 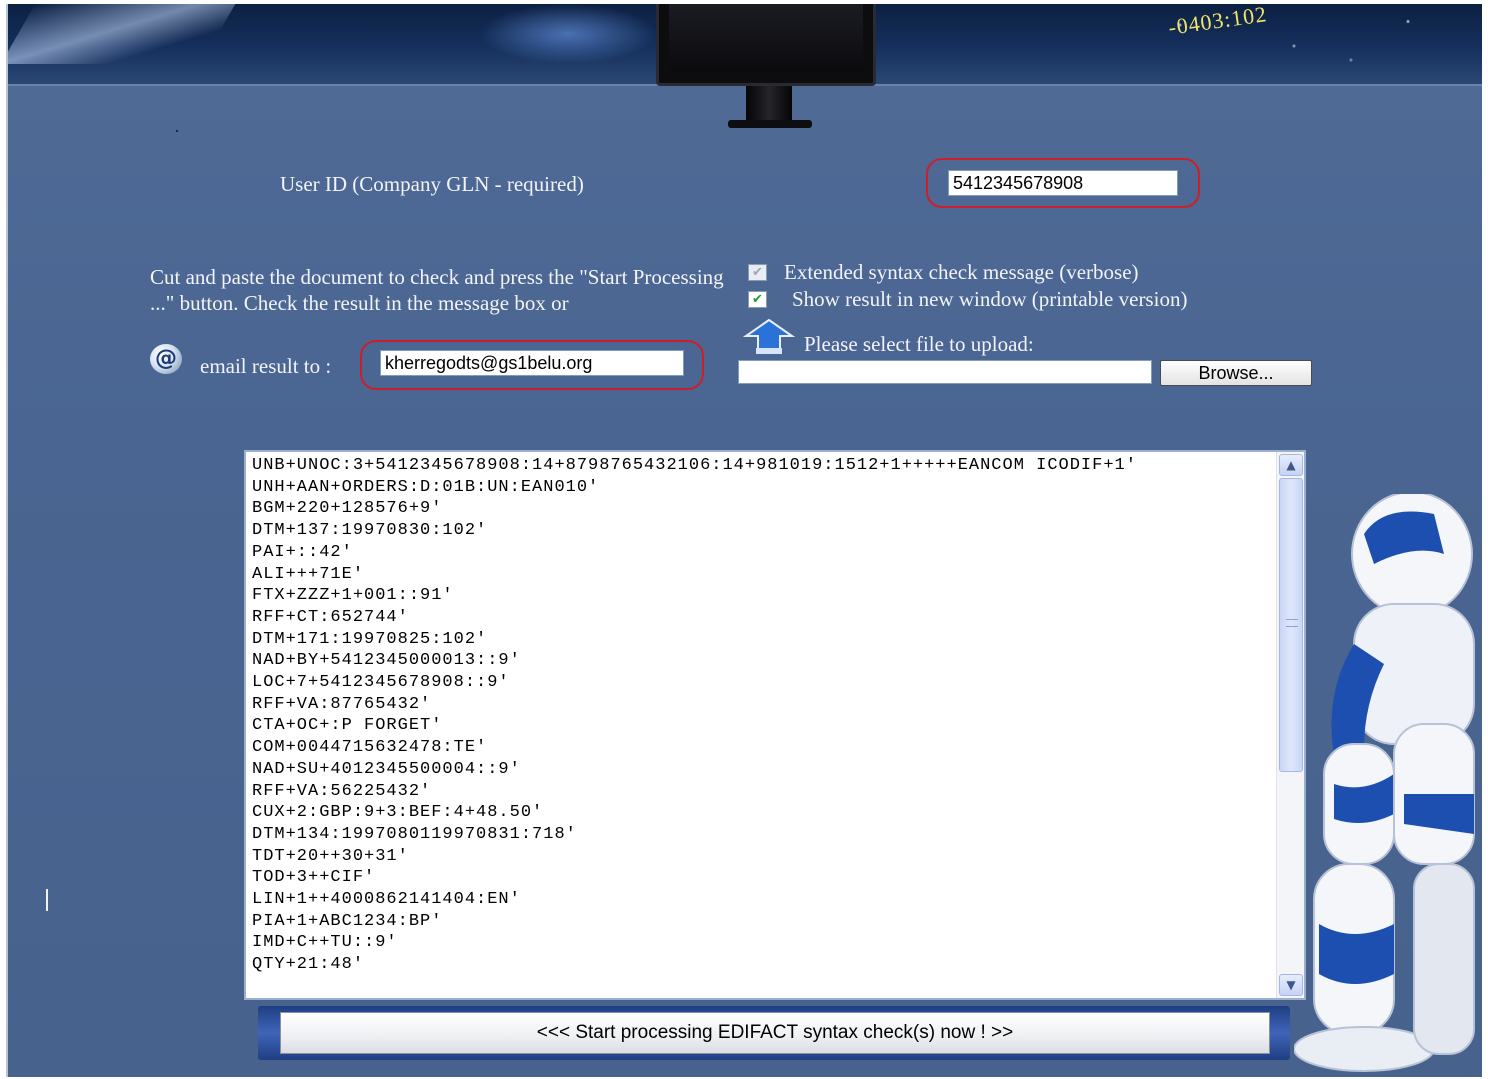 I want to click on email-input: kherregodts@gs1belu.org, so click(x=532, y=363).